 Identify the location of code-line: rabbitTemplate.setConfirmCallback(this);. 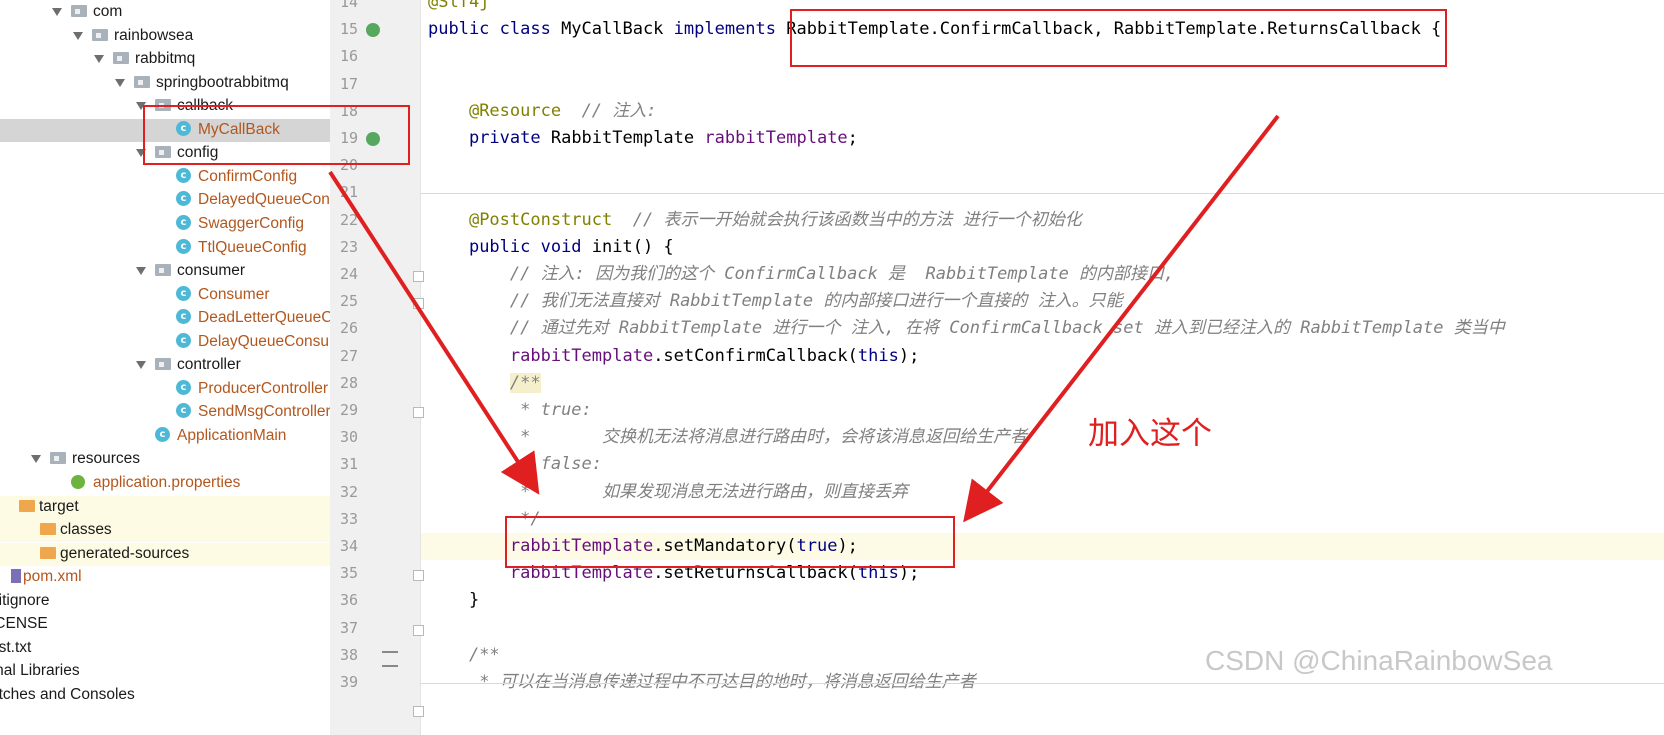
(1042, 356).